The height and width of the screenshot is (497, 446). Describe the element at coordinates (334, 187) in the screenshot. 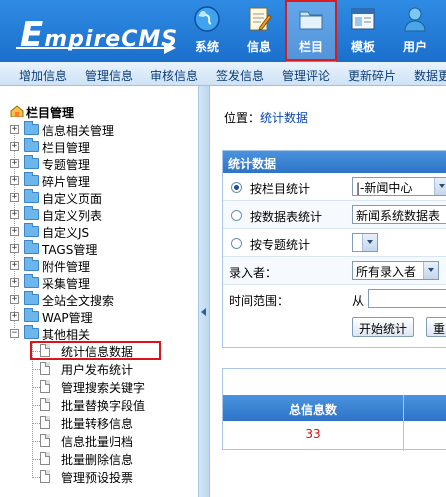

I see `row-by-column: 按栏目统计 |-新闻中心` at that location.